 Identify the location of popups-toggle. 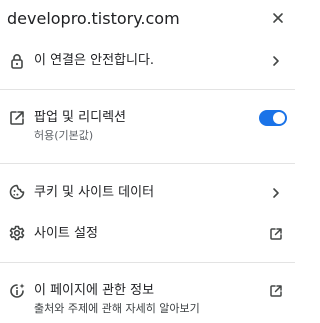
(273, 118).